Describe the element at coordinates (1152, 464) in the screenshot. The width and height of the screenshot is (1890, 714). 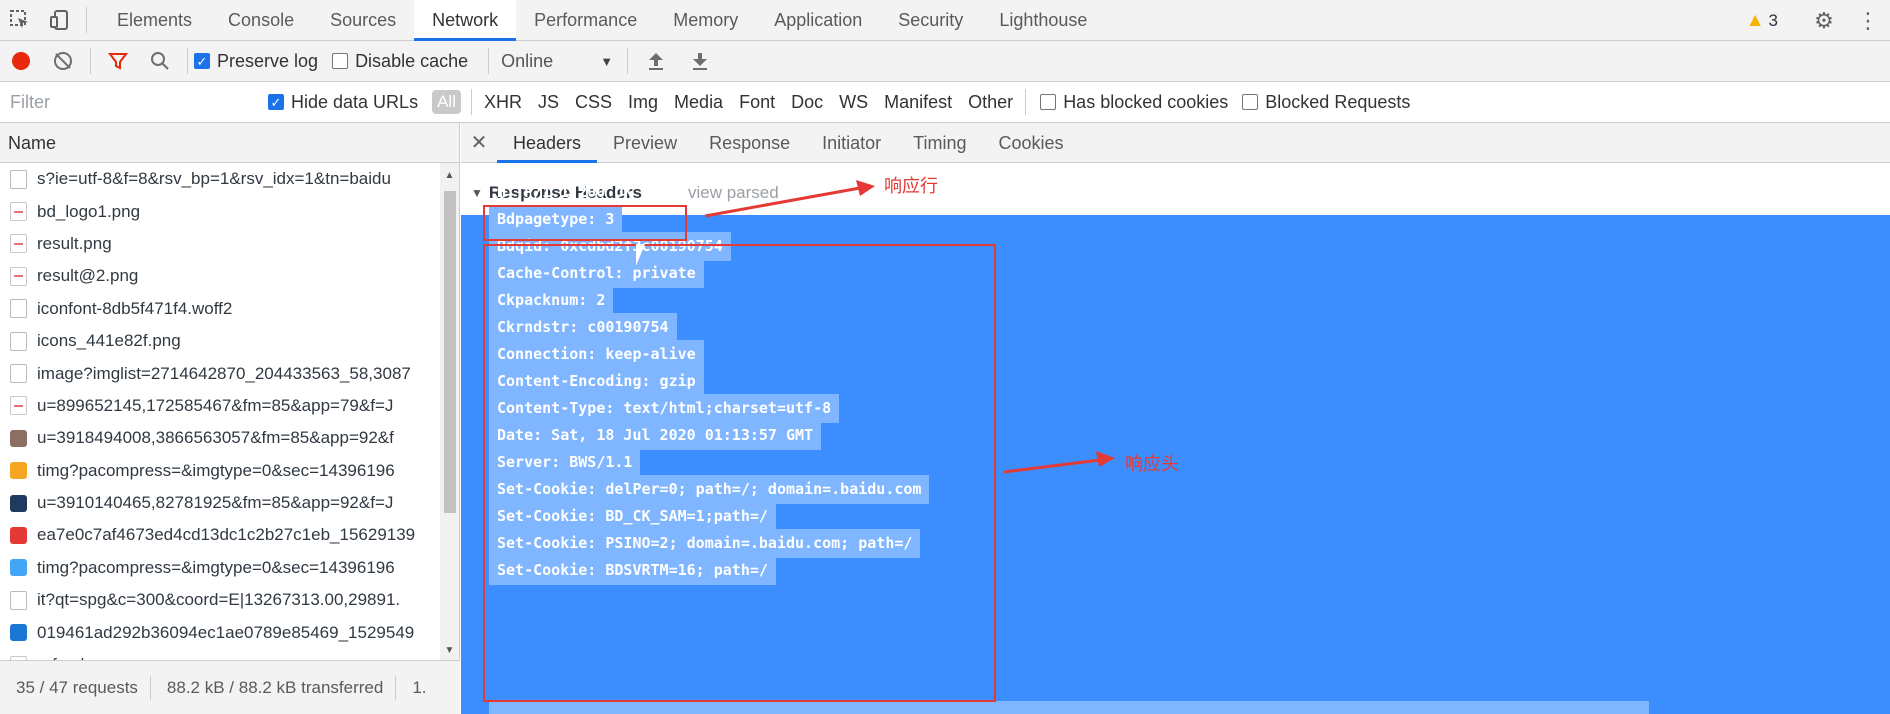
I see `response-headers-label: 响应头` at that location.